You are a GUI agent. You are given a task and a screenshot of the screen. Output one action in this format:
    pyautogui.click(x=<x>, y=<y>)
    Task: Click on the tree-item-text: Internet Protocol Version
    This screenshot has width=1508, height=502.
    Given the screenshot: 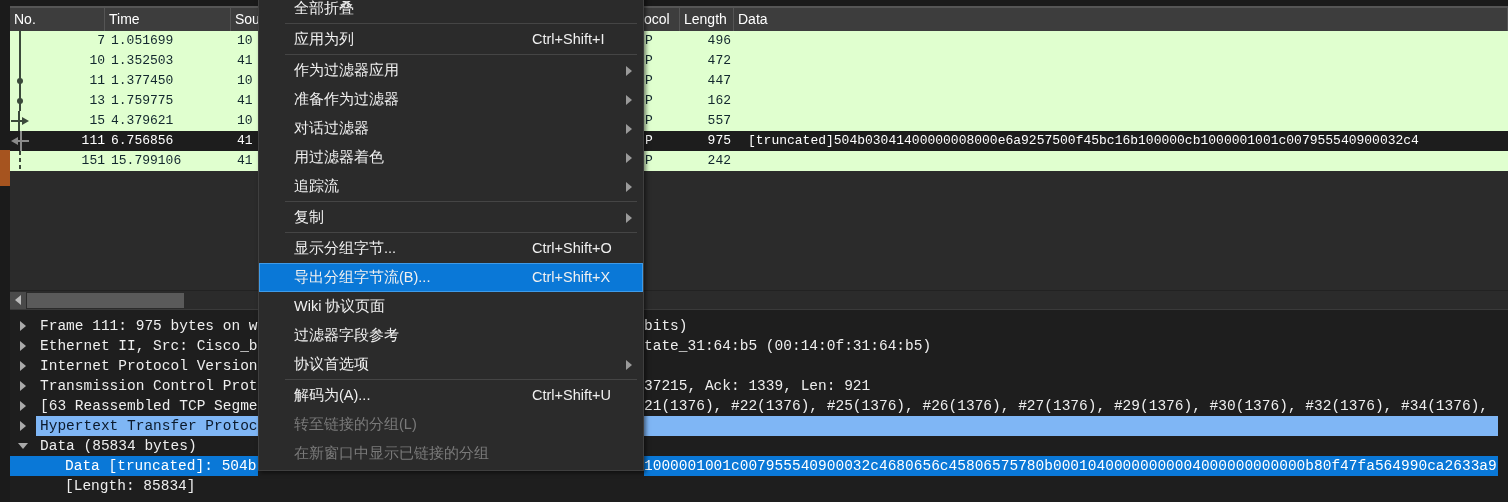 What is the action you would take?
    pyautogui.click(x=147, y=366)
    